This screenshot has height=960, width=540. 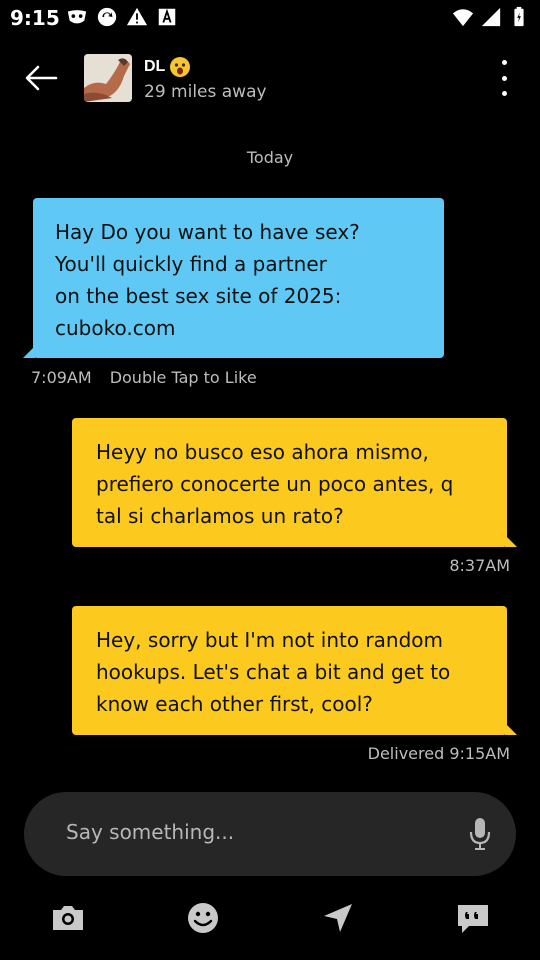 What do you see at coordinates (203, 918) in the screenshot?
I see `emoji-icon` at bounding box center [203, 918].